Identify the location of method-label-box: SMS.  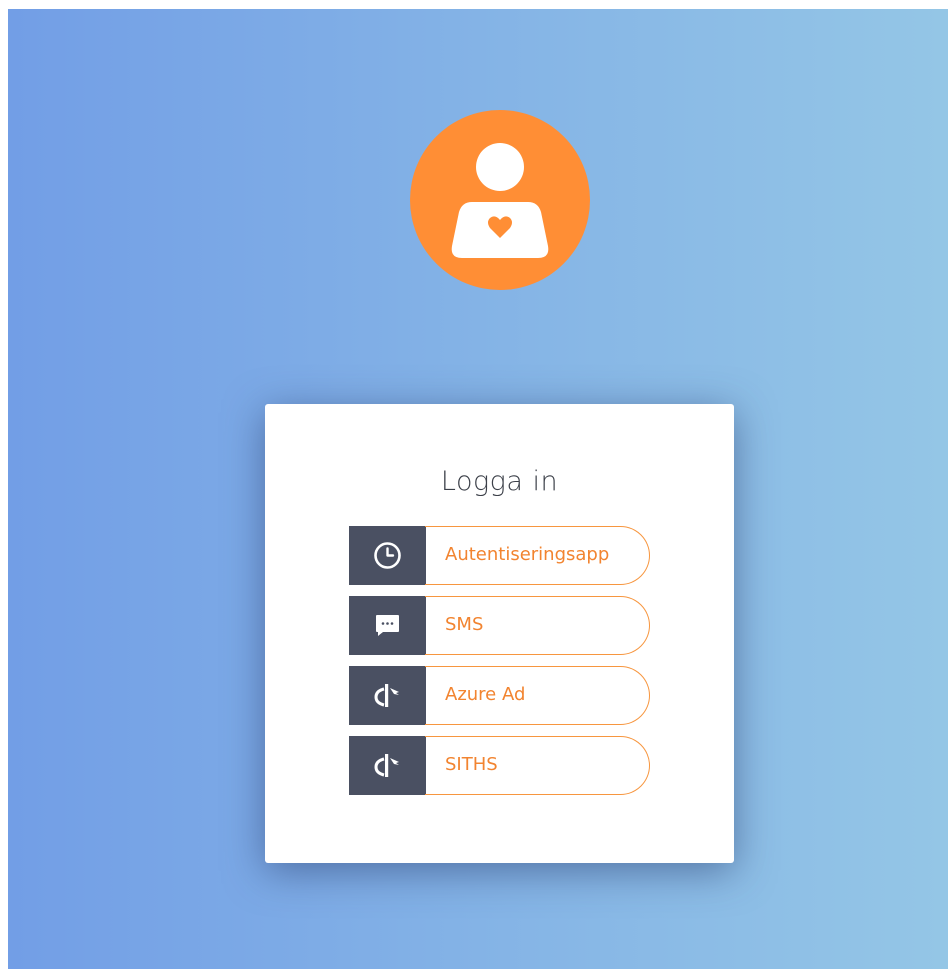
(537, 625).